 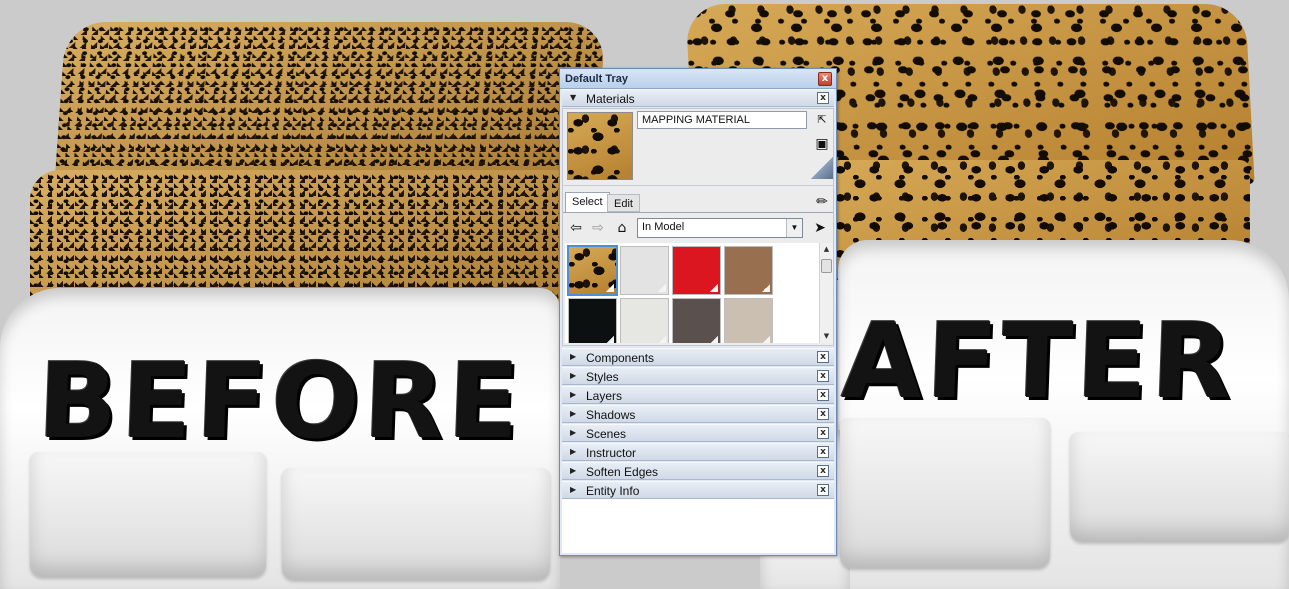 I want to click on details-icon: ▣, so click(x=822, y=144).